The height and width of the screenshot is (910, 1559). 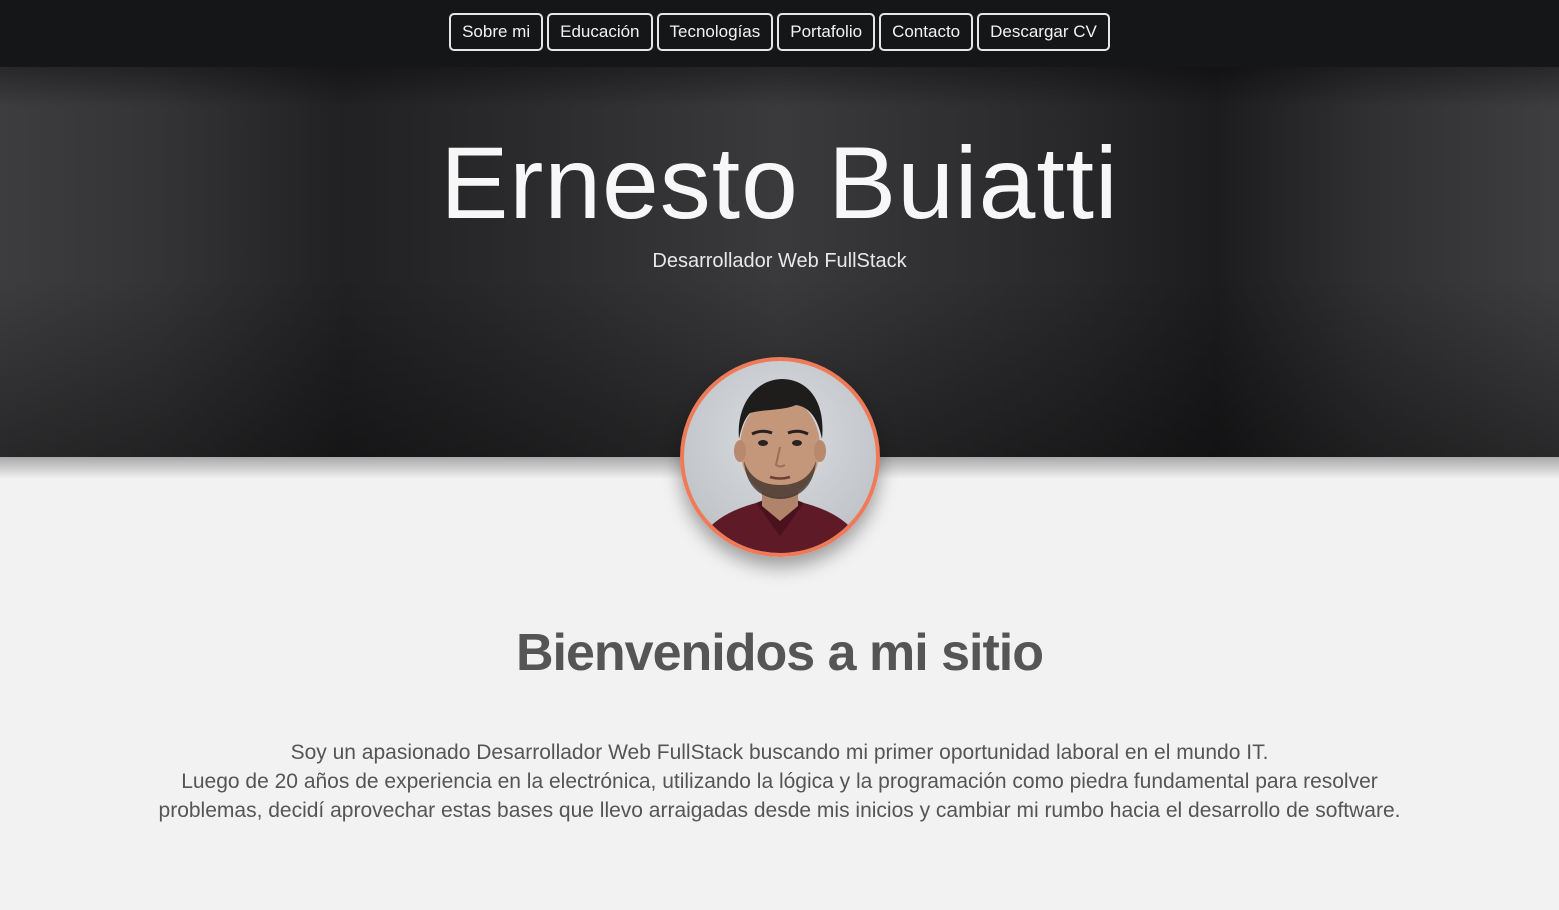 What do you see at coordinates (496, 32) in the screenshot?
I see `nav-button-sobre-mi: Sobre mi` at bounding box center [496, 32].